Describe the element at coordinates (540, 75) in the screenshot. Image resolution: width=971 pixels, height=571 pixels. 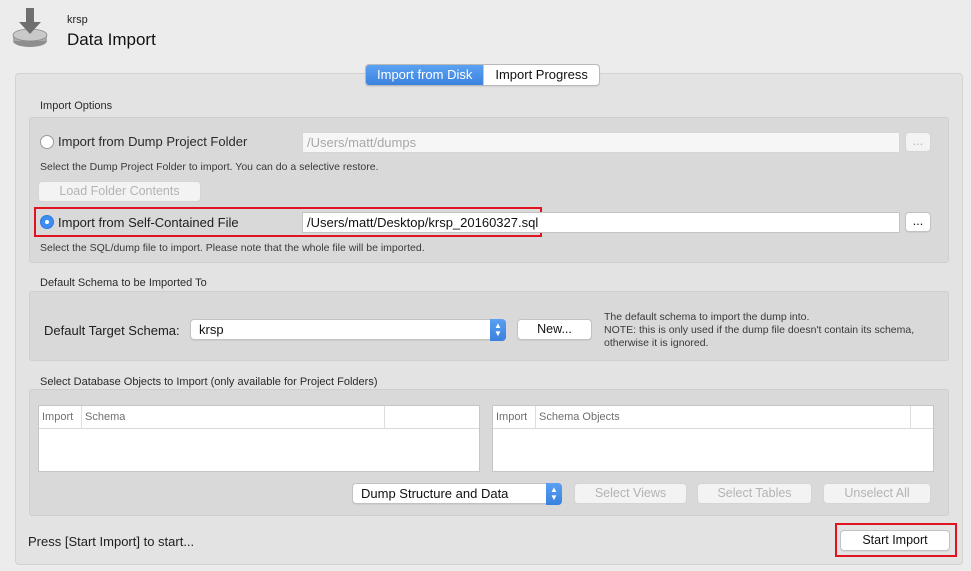
I see `tab-import-progress: Import Progress` at that location.